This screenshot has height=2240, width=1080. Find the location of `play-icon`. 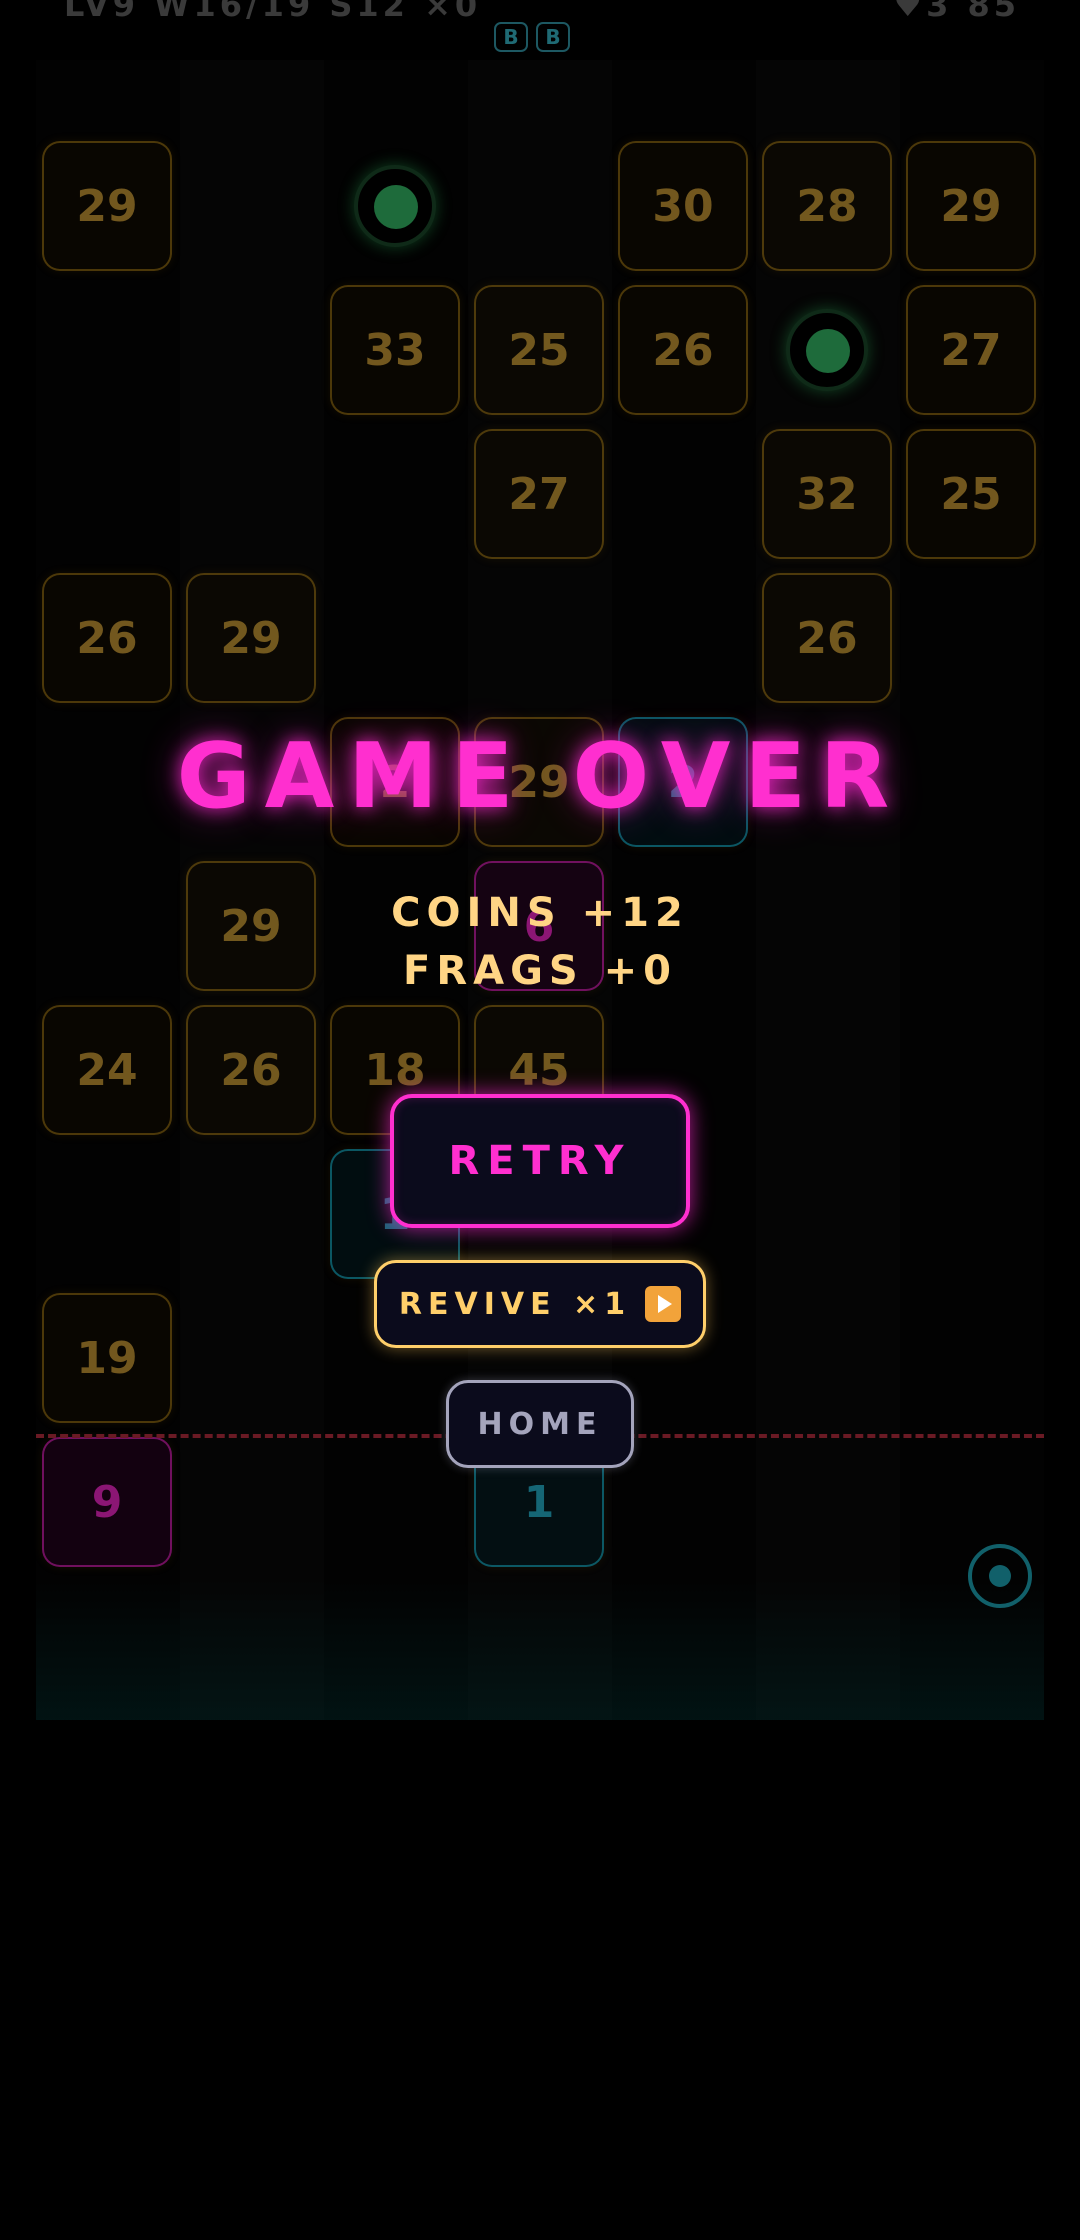

play-icon is located at coordinates (663, 1304).